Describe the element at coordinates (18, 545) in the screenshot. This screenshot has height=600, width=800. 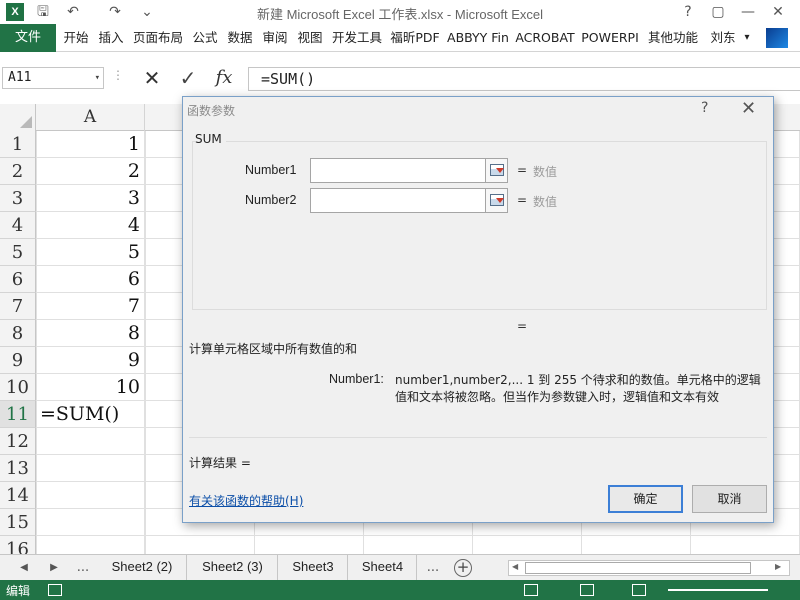
I see `row-header: 16` at that location.